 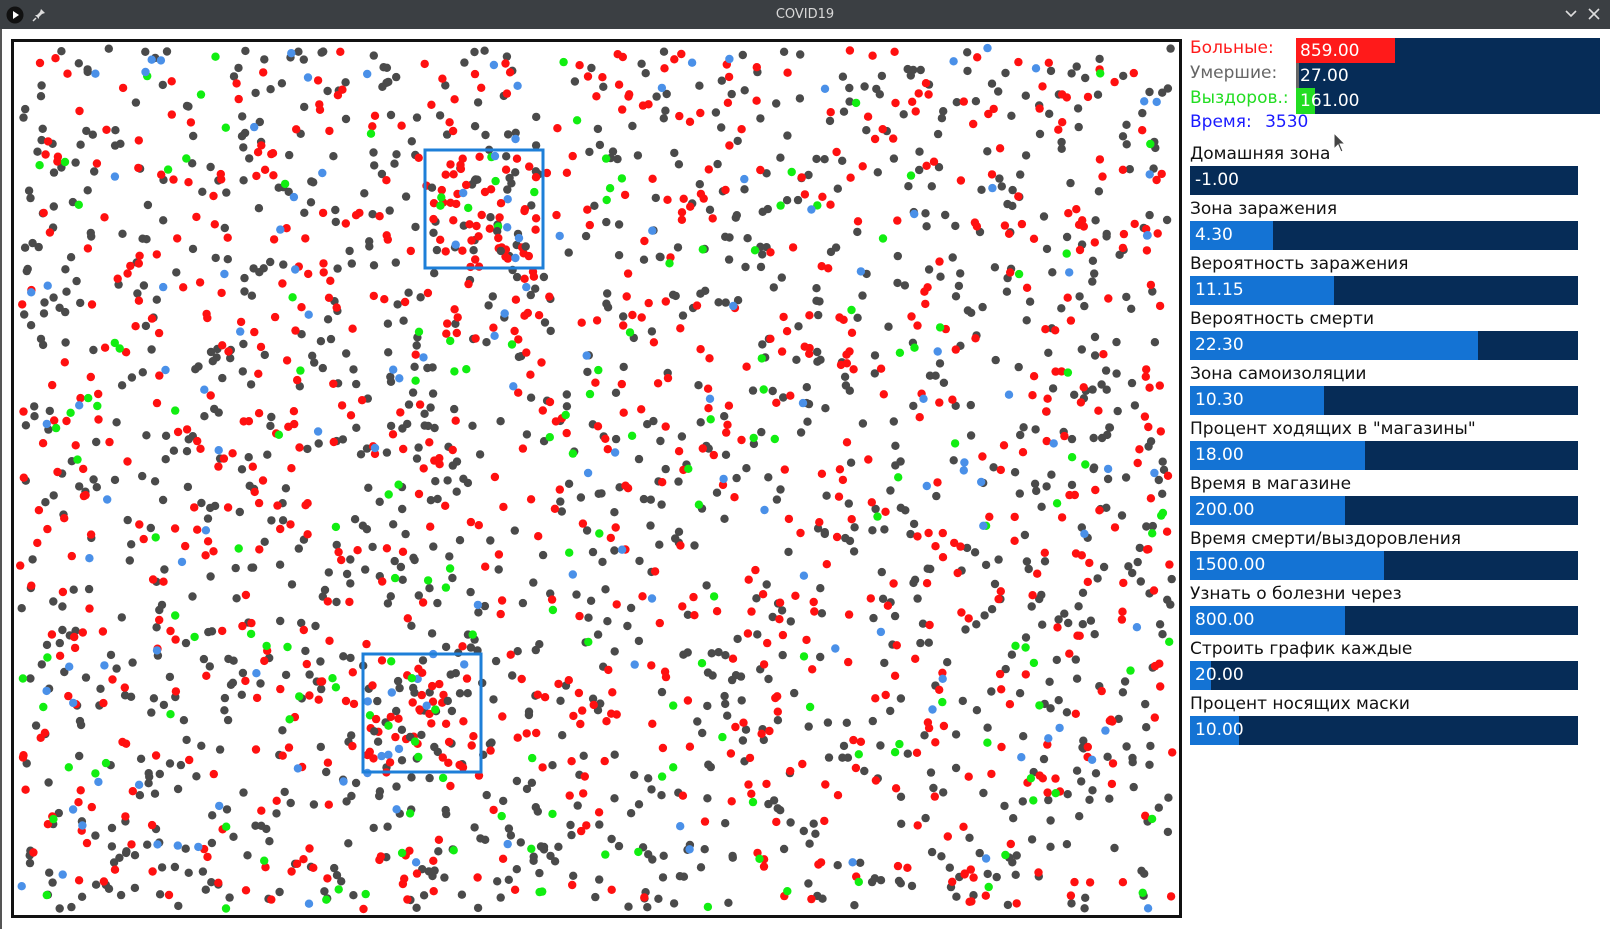 What do you see at coordinates (1384, 400) in the screenshot?
I see `param-bar: 10.30` at bounding box center [1384, 400].